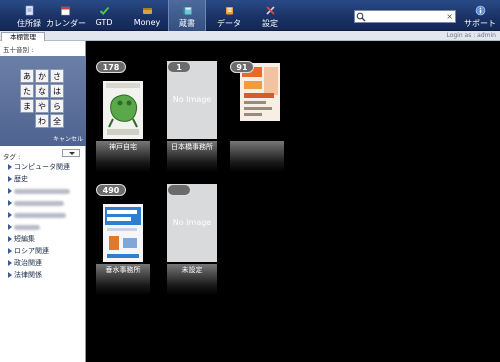  Describe the element at coordinates (28, 275) in the screenshot. I see `tag-item-label: 法律関係` at that location.